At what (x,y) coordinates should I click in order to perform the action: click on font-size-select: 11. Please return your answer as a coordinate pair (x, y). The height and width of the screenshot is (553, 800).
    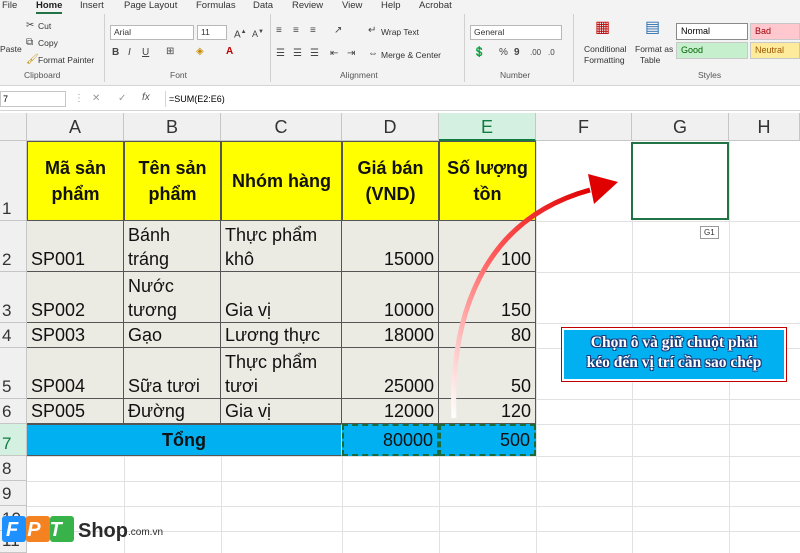
    Looking at the image, I should click on (212, 32).